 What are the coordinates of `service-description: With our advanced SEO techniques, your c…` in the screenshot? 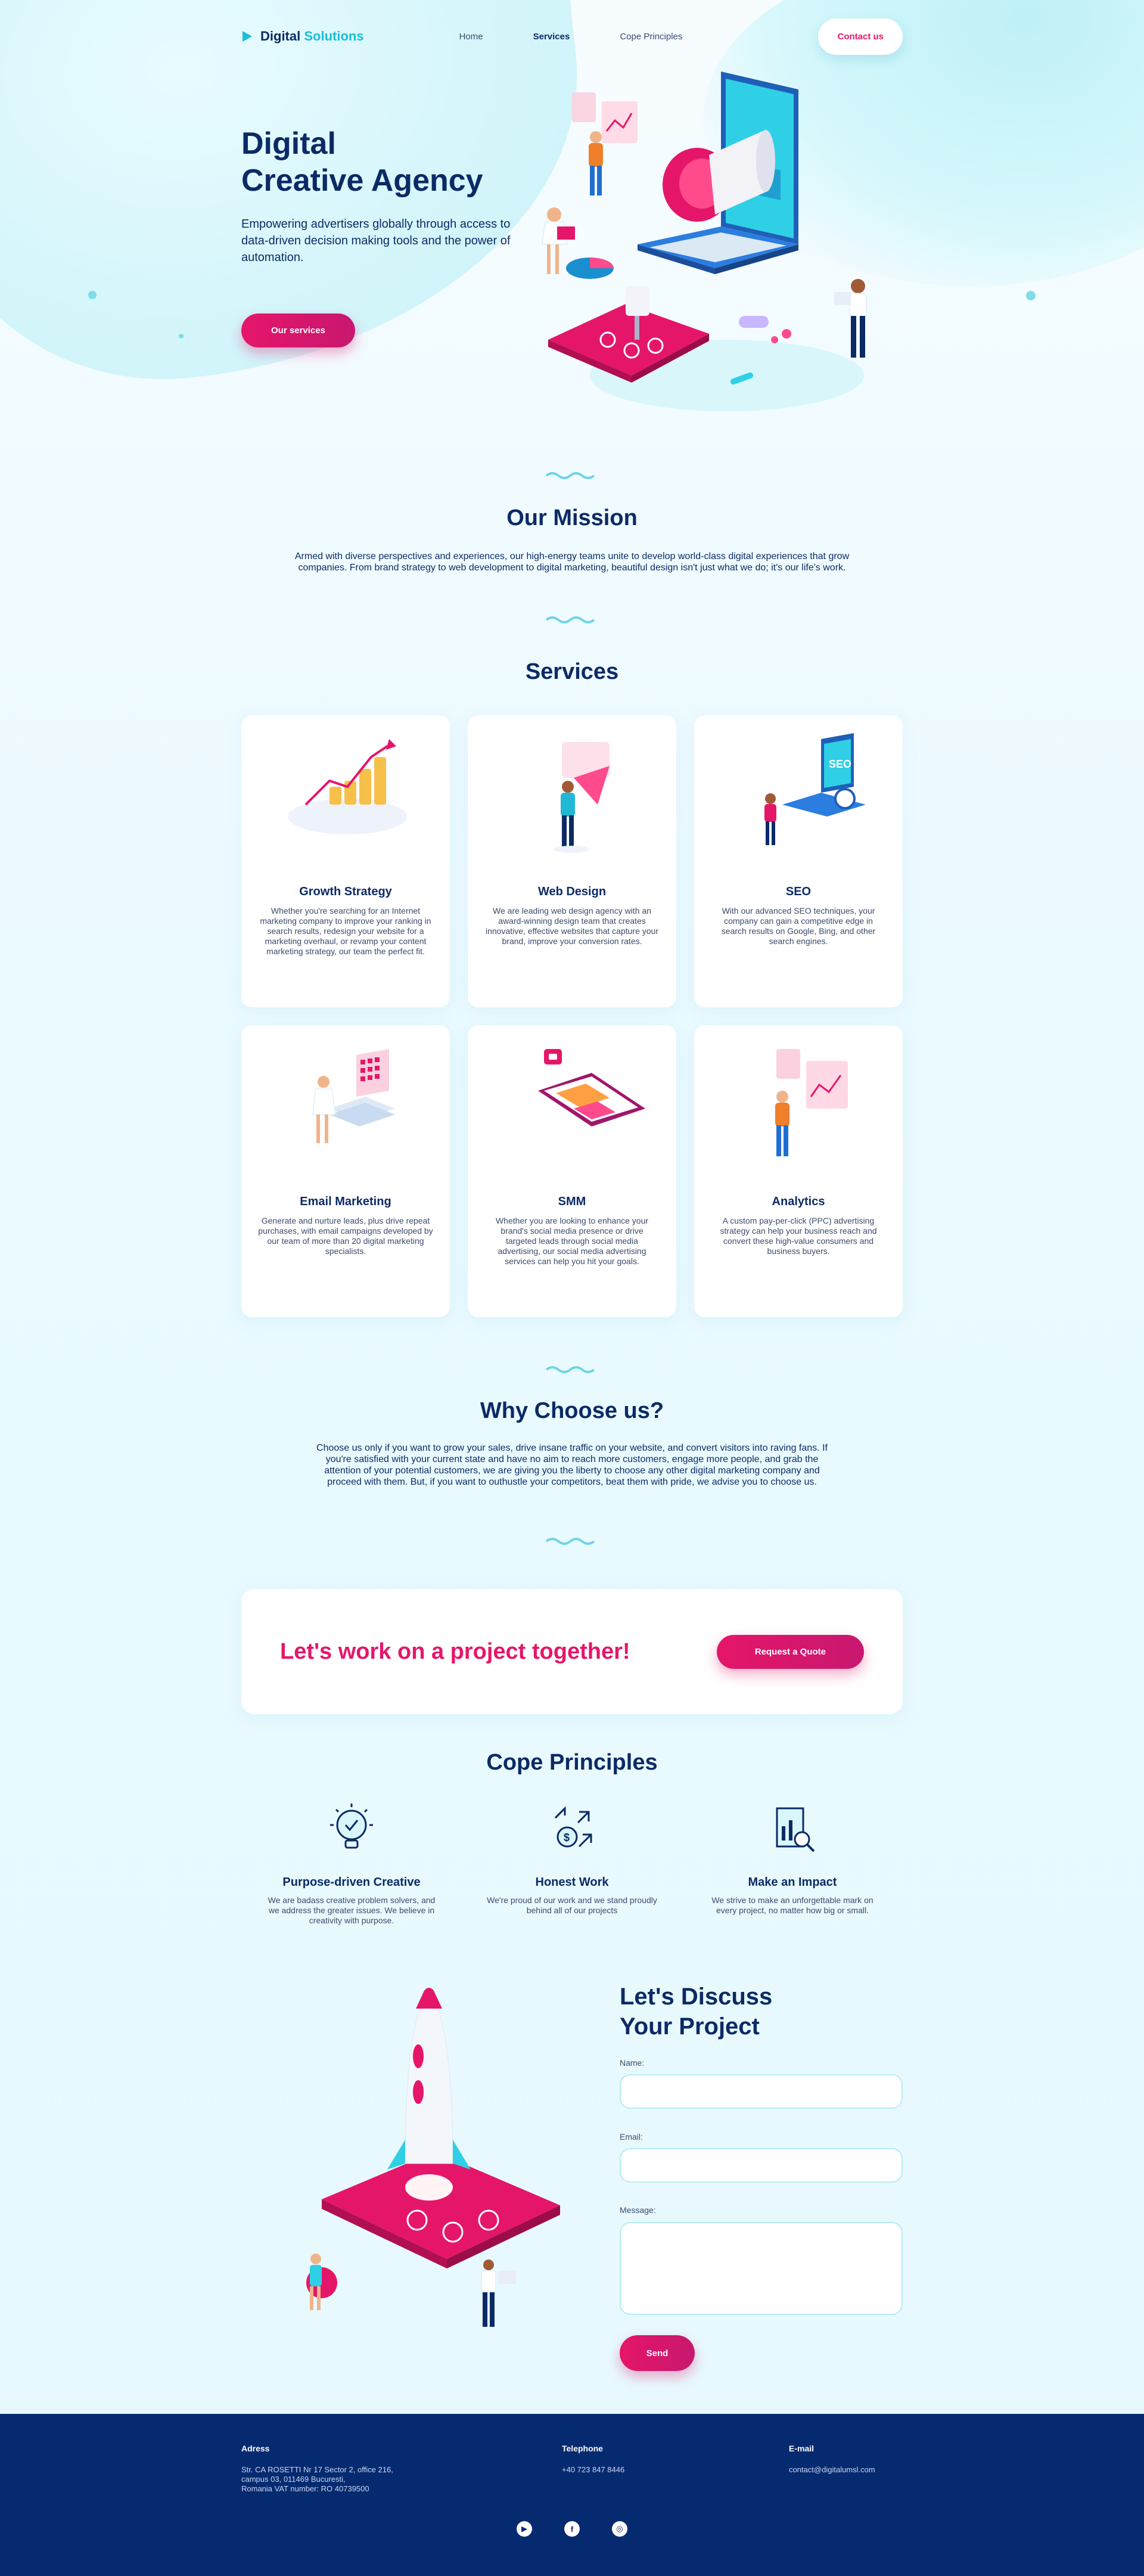 It's located at (798, 926).